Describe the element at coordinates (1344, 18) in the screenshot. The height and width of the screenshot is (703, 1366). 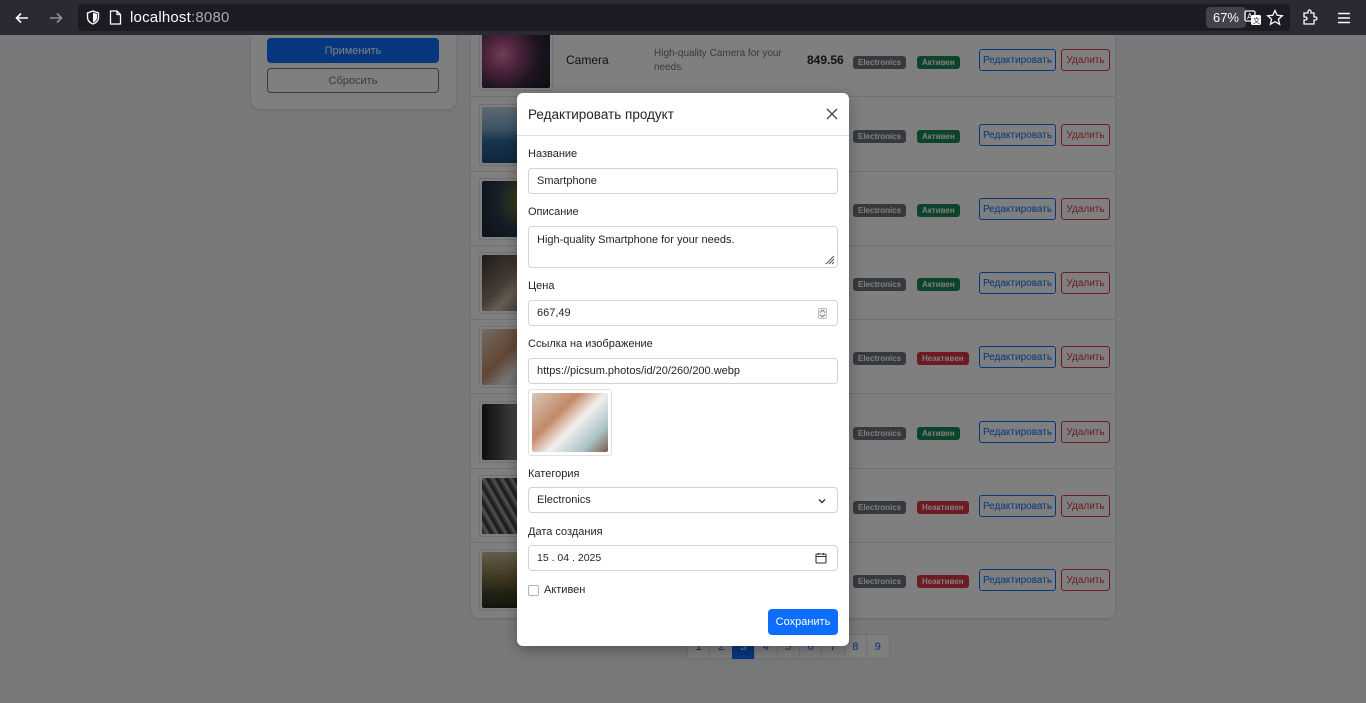
I see `menu-hamburger-icon` at that location.